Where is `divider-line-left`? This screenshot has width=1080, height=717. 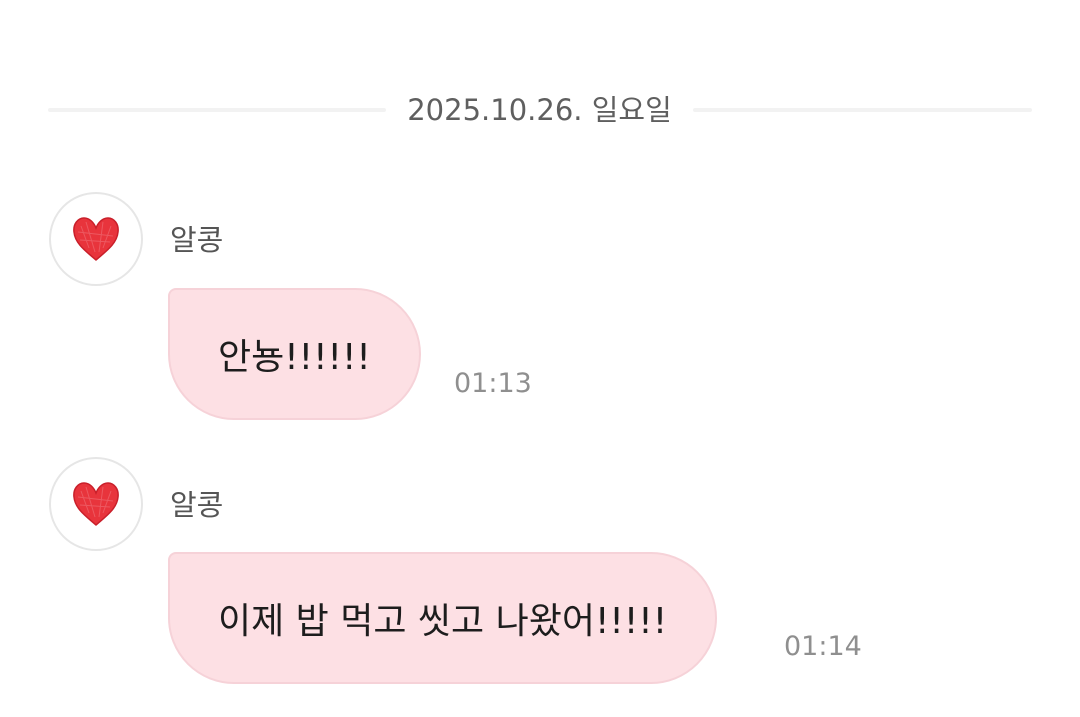
divider-line-left is located at coordinates (217, 110).